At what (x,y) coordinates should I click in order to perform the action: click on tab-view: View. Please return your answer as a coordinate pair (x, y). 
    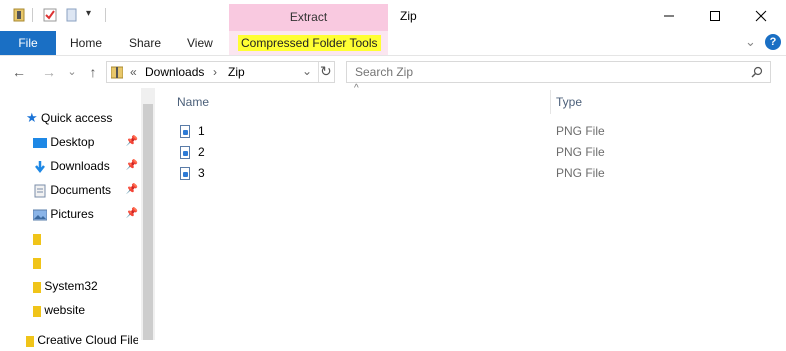
    Looking at the image, I should click on (200, 43).